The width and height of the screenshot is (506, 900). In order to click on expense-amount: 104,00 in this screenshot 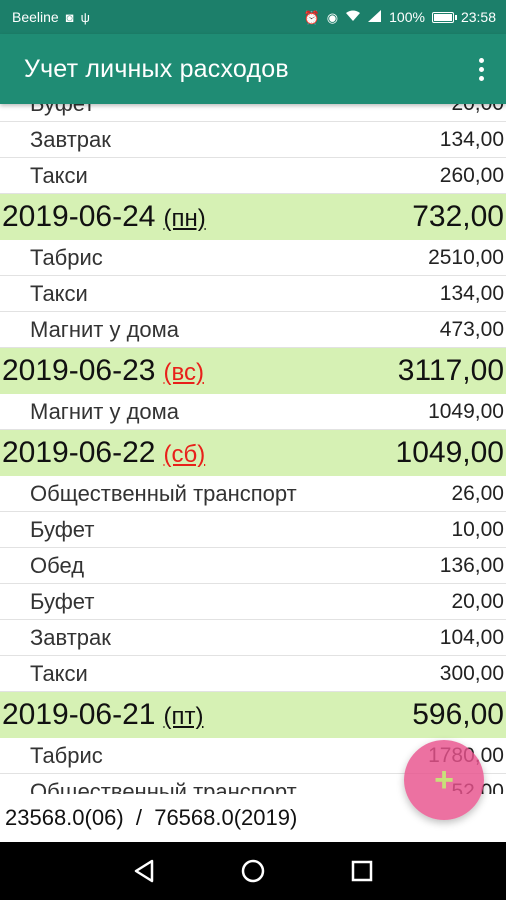, I will do `click(471, 637)`.